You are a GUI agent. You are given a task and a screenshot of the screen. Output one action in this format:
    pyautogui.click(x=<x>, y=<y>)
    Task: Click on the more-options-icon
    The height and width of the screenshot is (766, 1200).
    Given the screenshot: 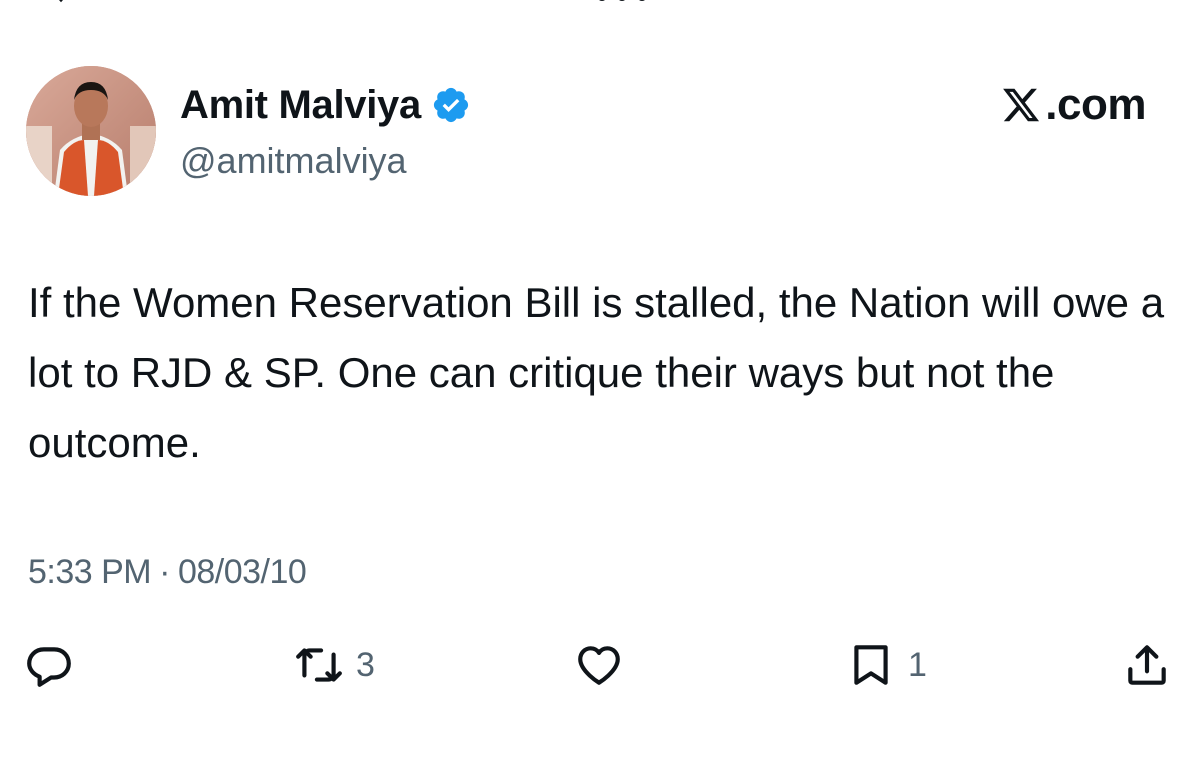 What is the action you would take?
    pyautogui.click(x=622, y=3)
    